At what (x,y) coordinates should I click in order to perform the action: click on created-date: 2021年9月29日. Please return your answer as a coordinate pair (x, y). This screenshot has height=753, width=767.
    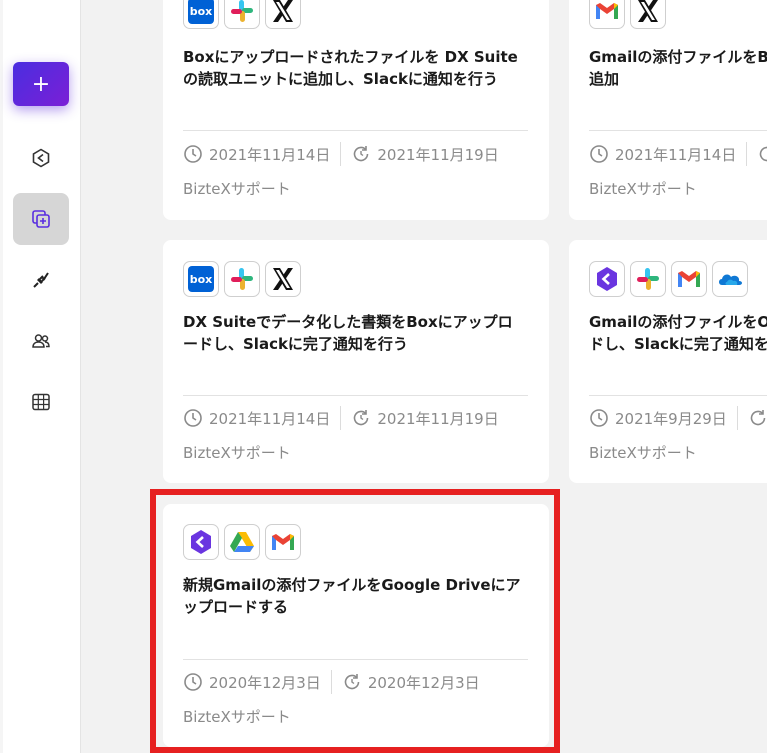
    Looking at the image, I should click on (658, 418).